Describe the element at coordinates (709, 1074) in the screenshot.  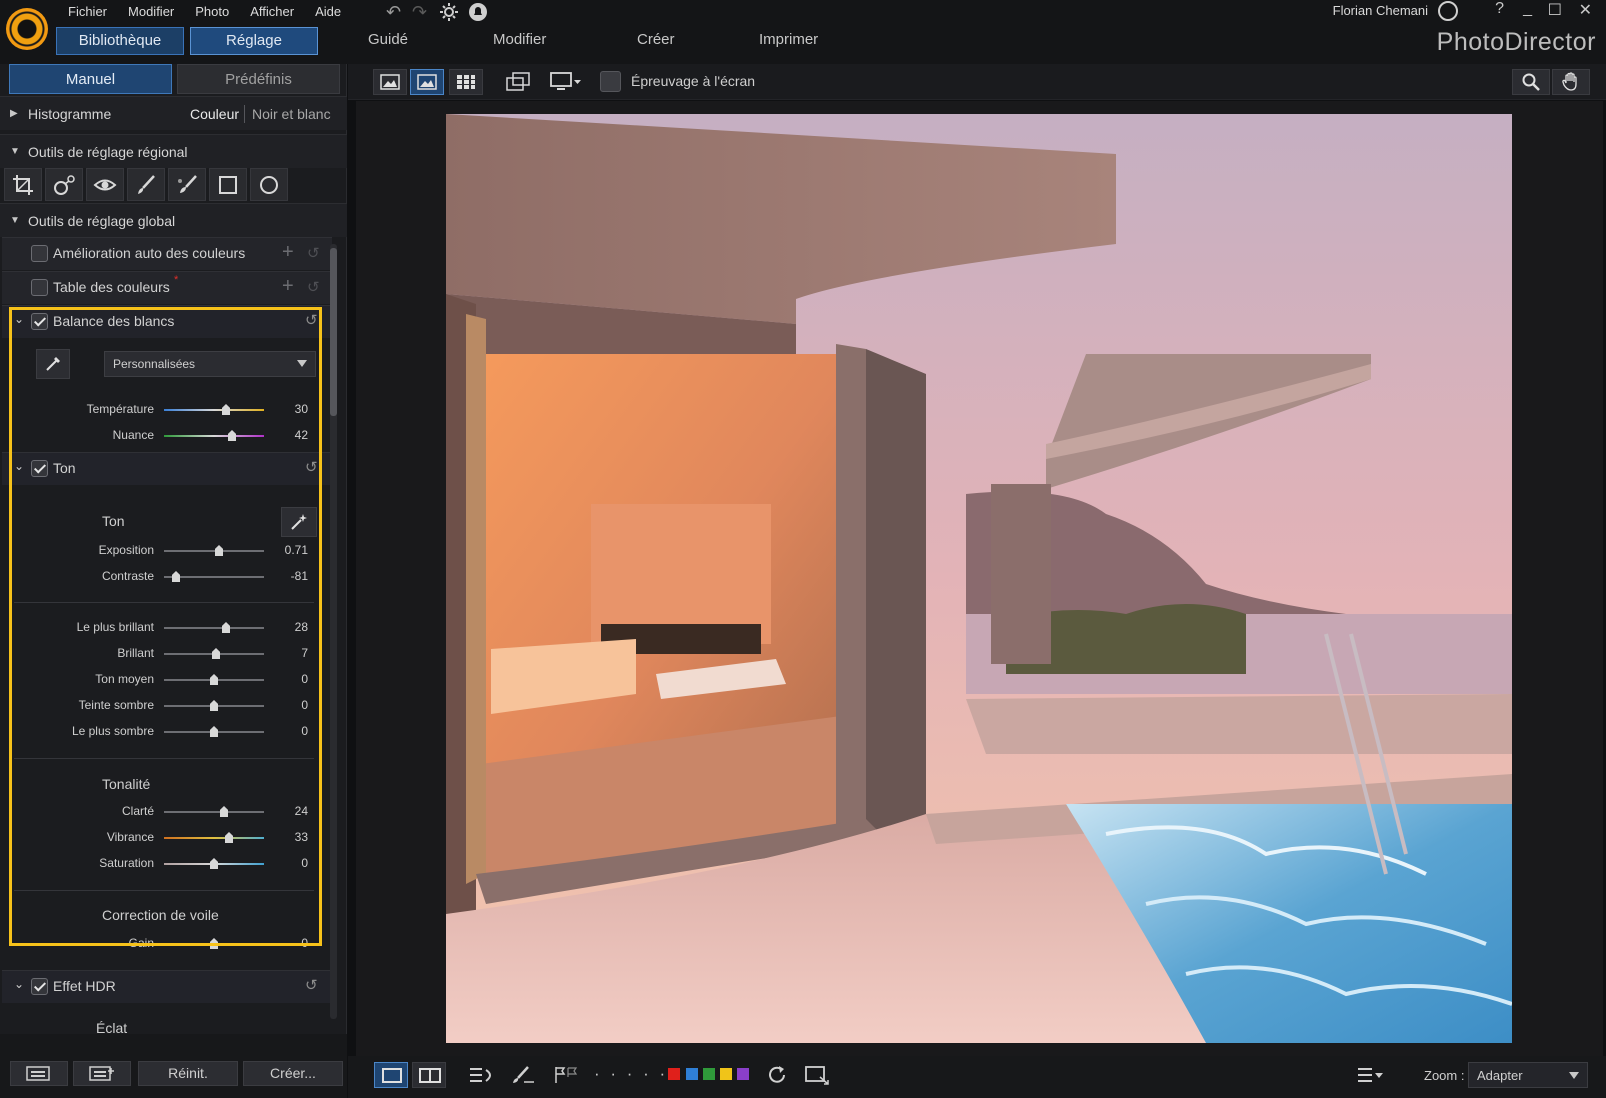
I see `color-label-green` at that location.